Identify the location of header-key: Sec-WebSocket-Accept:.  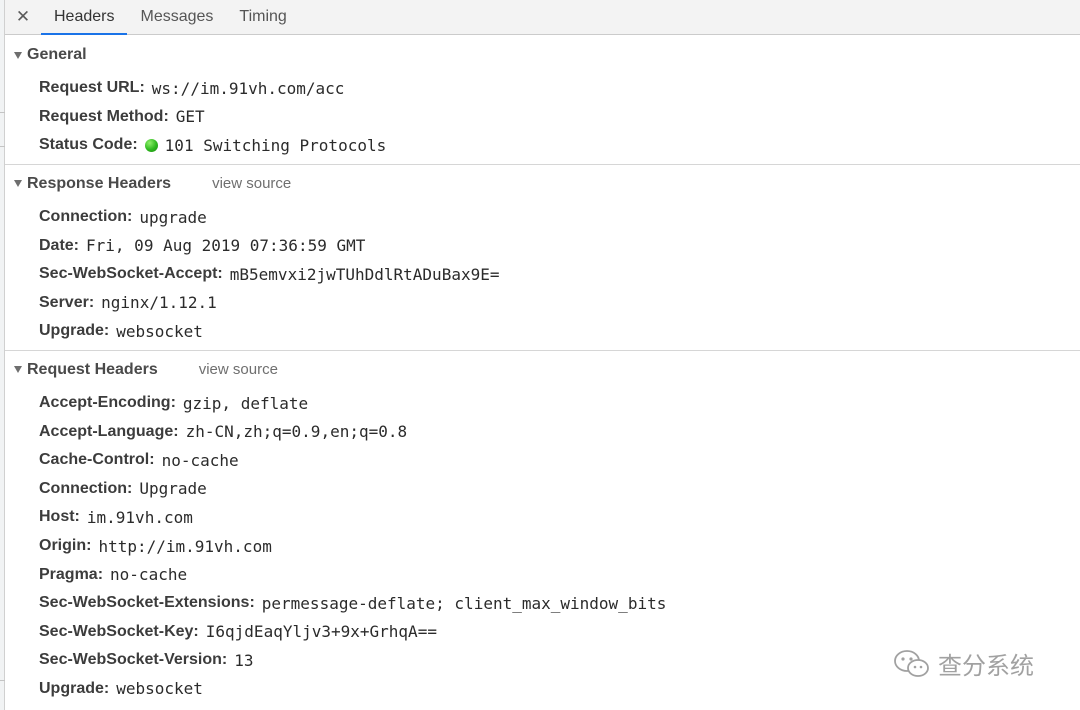
(131, 274).